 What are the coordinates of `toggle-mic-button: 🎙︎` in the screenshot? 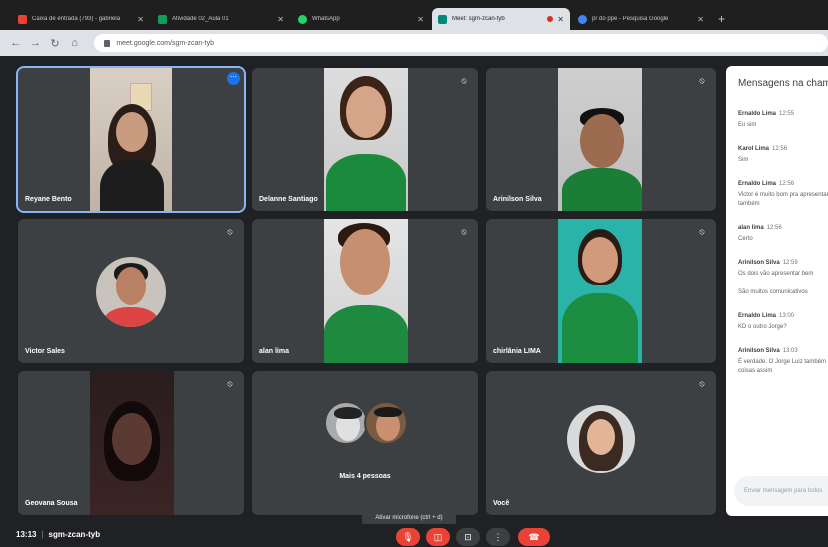 It's located at (408, 537).